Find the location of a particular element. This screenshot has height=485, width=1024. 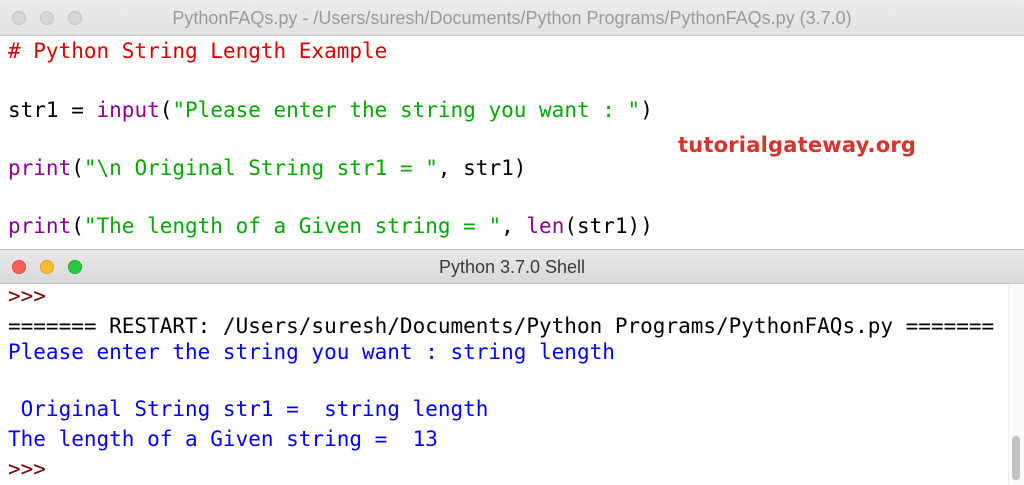

code-token: (str1)) is located at coordinates (608, 226).